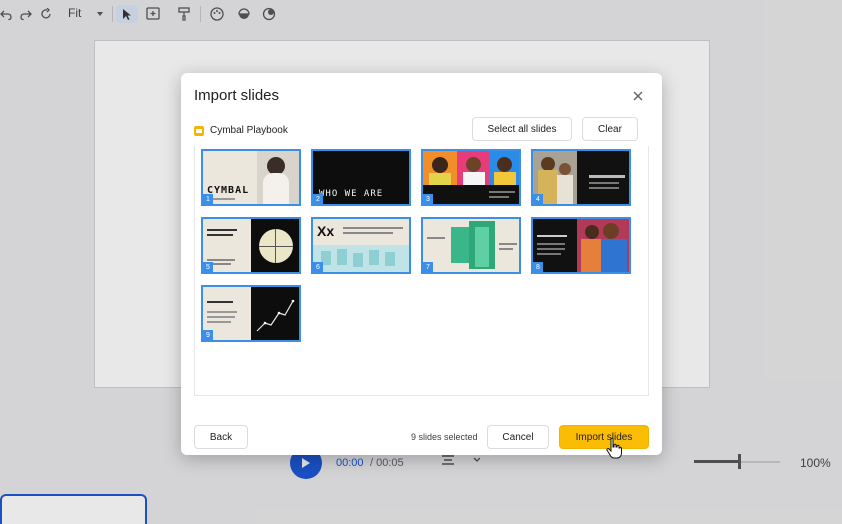 The image size is (842, 524). I want to click on import-slides-button: Import slides, so click(604, 437).